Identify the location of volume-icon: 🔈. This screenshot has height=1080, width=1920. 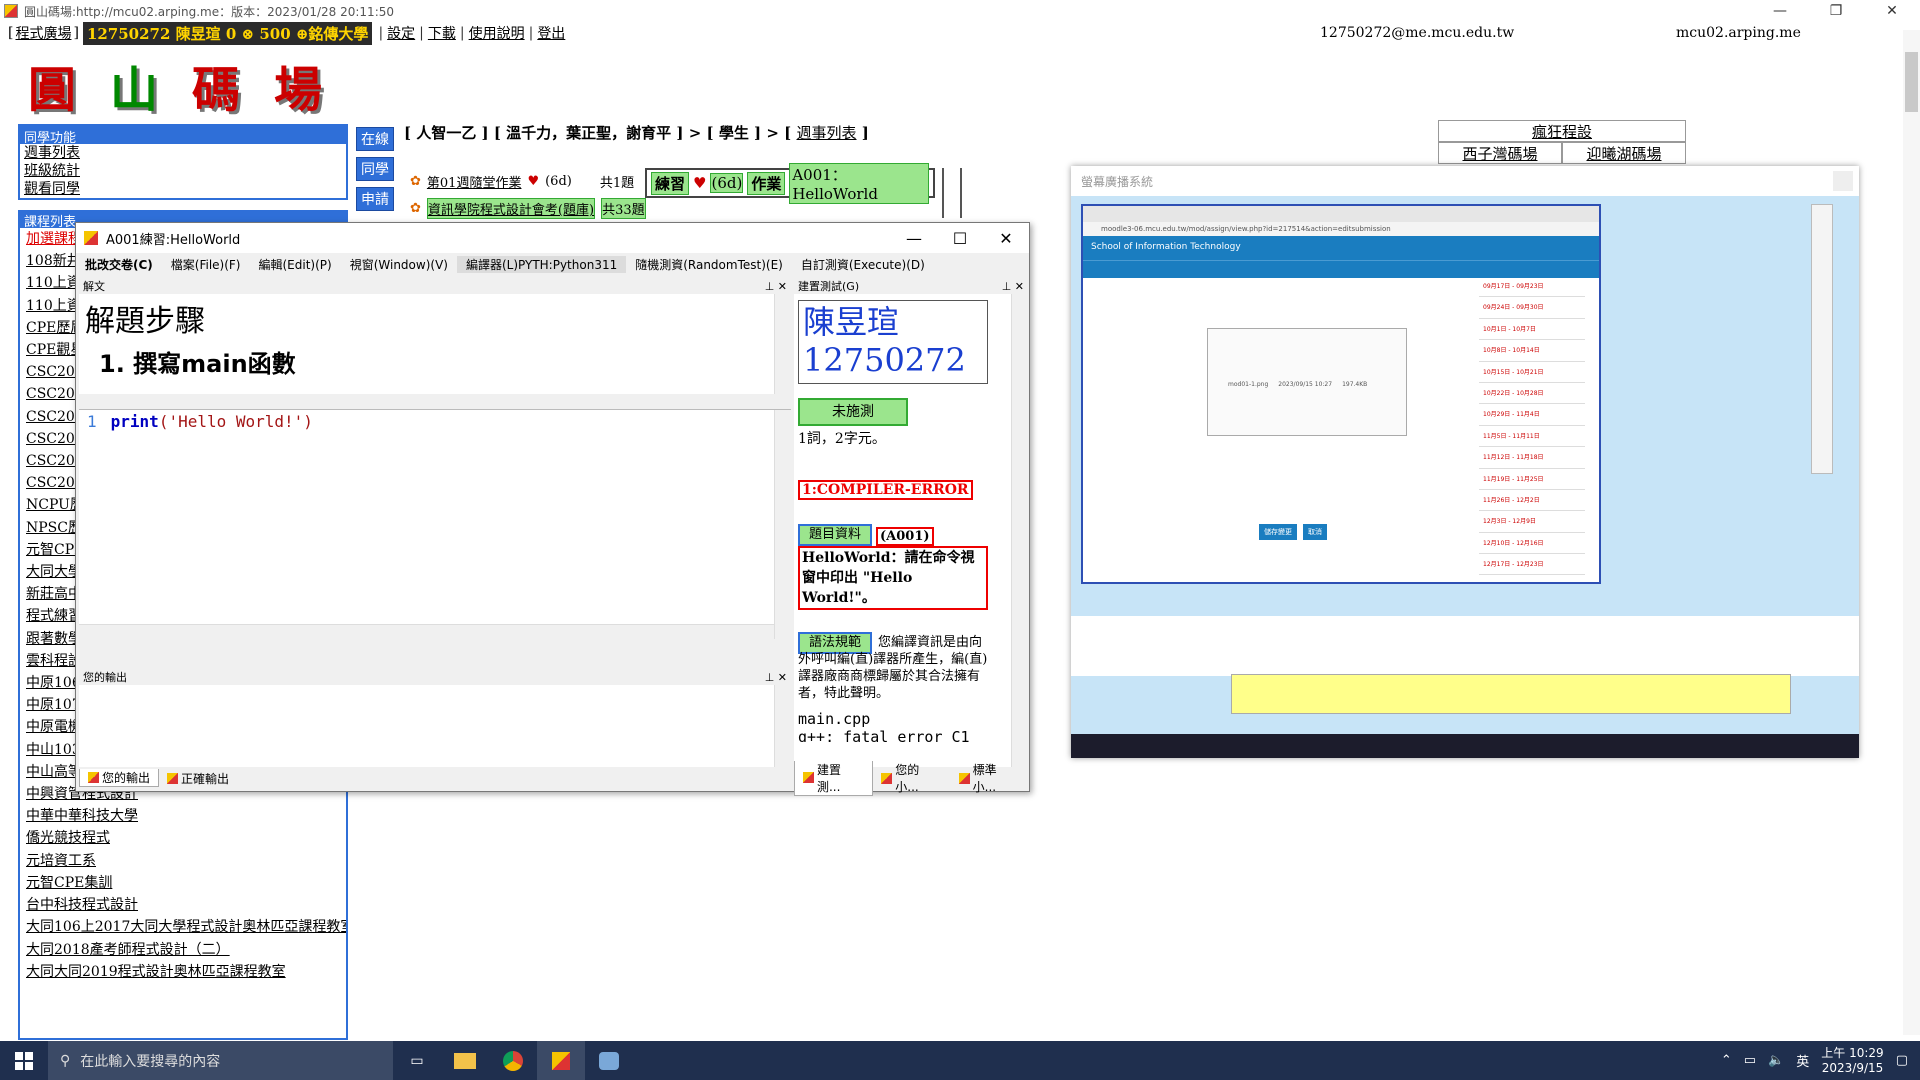
(1776, 1060).